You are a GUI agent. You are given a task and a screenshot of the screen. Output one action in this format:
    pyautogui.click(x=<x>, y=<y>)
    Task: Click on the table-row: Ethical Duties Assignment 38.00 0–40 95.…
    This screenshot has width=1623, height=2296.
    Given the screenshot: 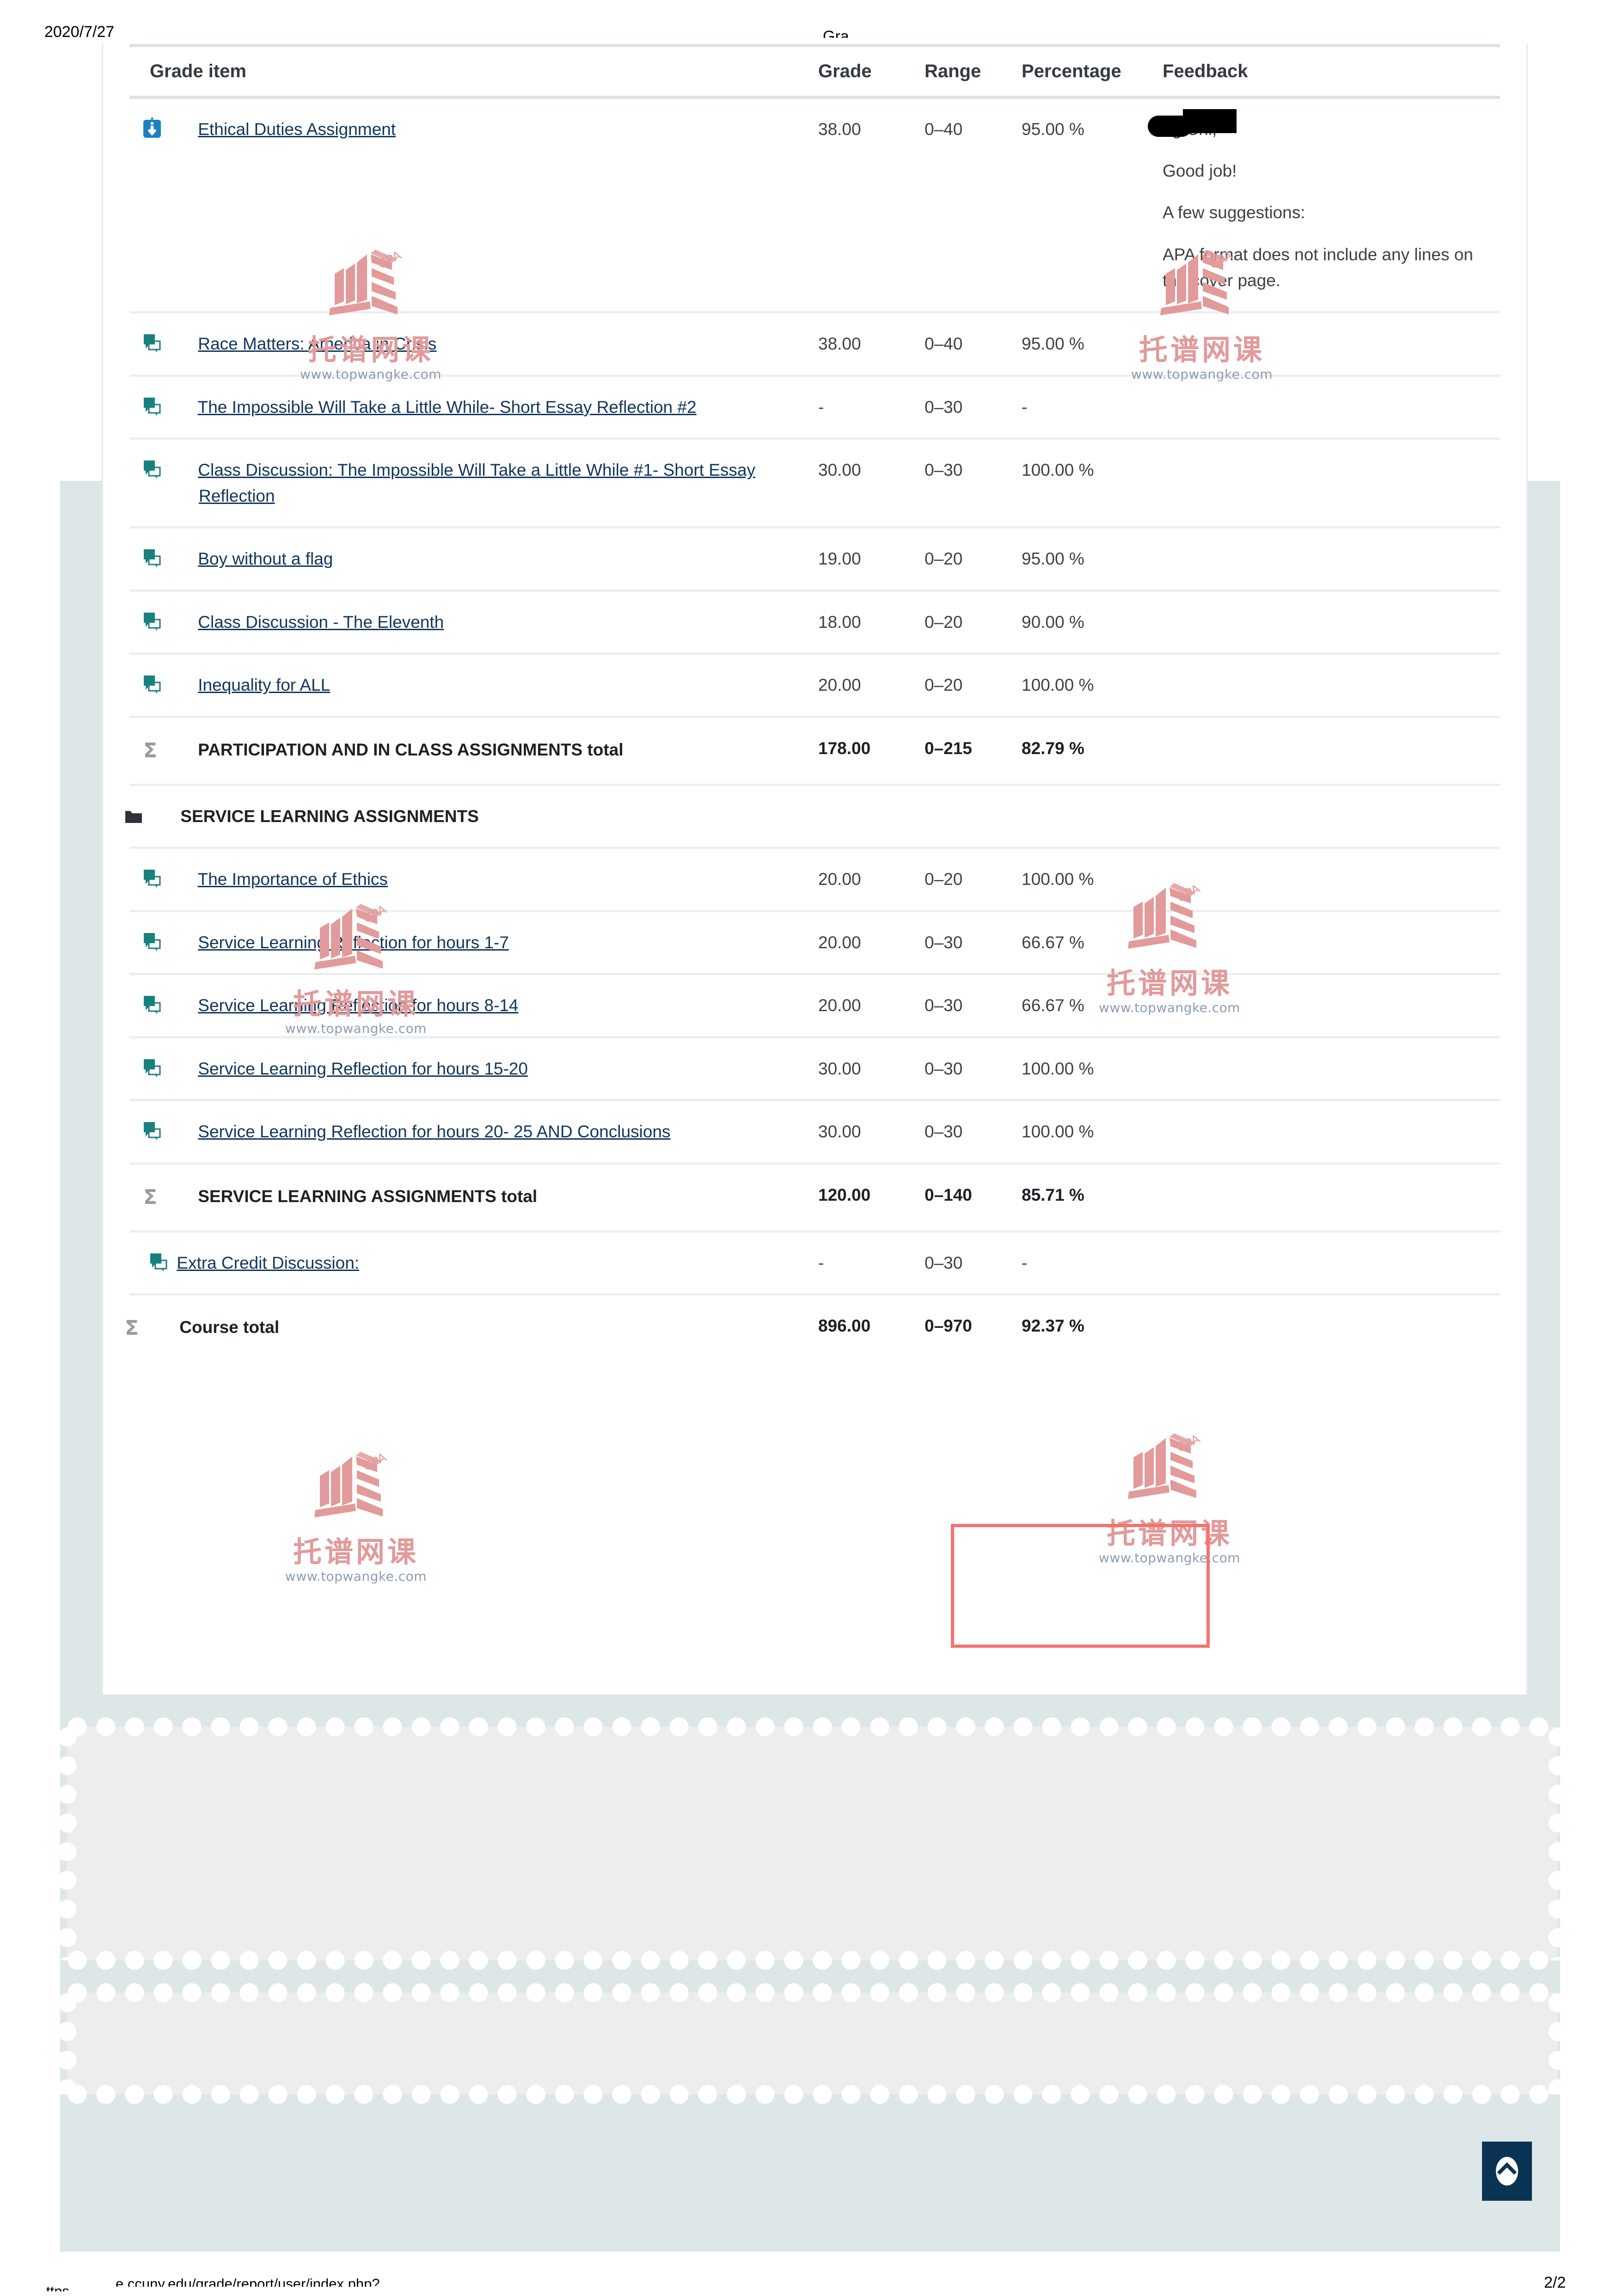 What is the action you would take?
    pyautogui.click(x=815, y=206)
    